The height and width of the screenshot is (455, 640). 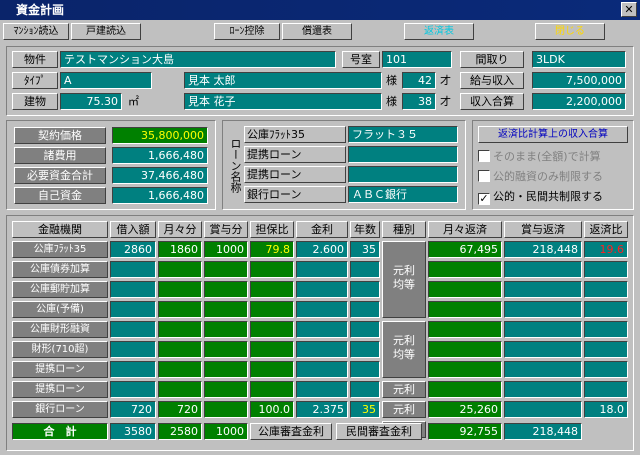 What do you see at coordinates (133, 409) in the screenshot?
I see `table-cell-loan: 720` at bounding box center [133, 409].